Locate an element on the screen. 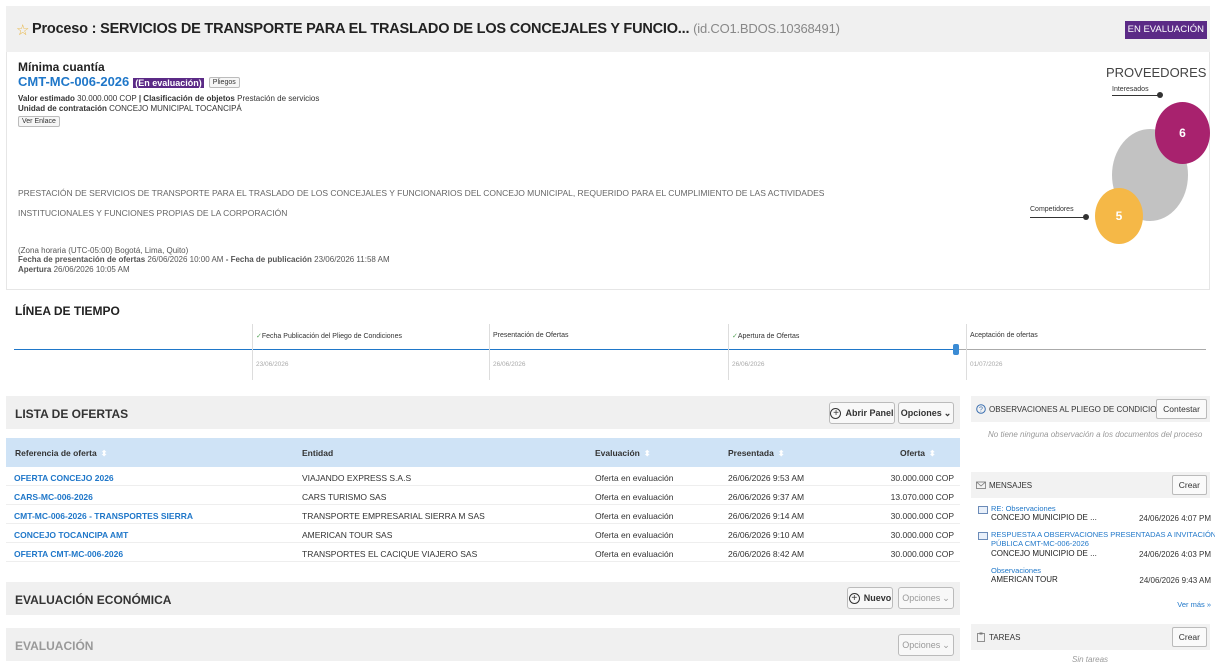 This screenshot has width=1215, height=665. oferta-cell: 13.070.000 COP is located at coordinates (922, 497).